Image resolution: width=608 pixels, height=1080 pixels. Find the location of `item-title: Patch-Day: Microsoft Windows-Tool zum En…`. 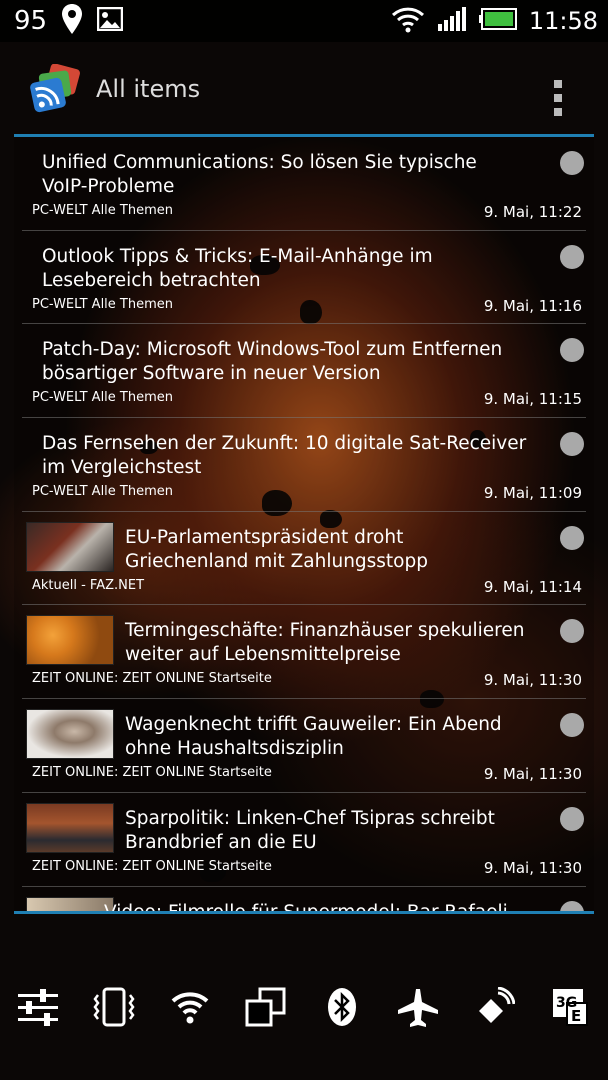

item-title: Patch-Day: Microsoft Windows-Tool zum En… is located at coordinates (272, 362).